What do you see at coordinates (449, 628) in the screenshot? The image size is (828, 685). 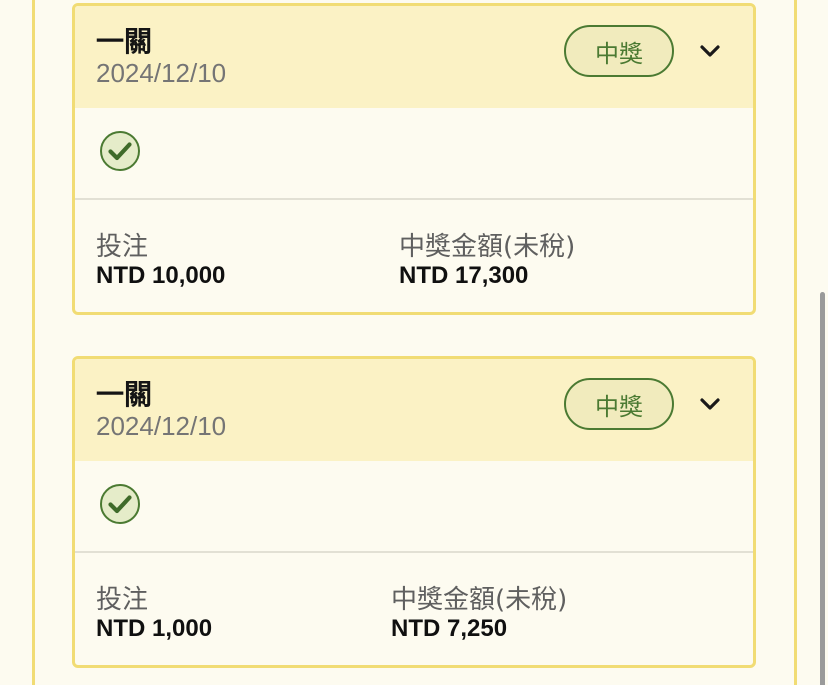 I see `payout-value: NTD 7,250` at bounding box center [449, 628].